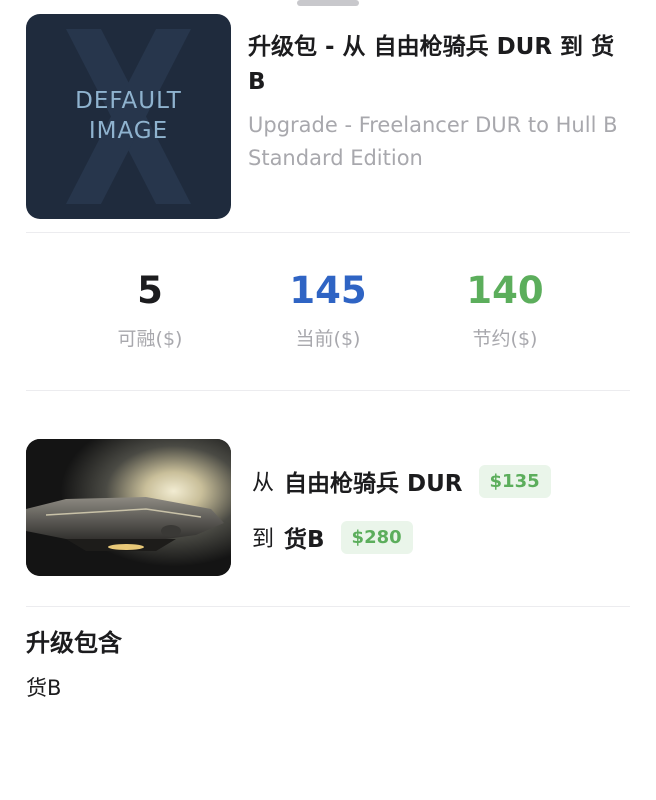 The image size is (656, 800). What do you see at coordinates (373, 484) in the screenshot?
I see `from-ship-name: 自由枪骑兵 DUR` at bounding box center [373, 484].